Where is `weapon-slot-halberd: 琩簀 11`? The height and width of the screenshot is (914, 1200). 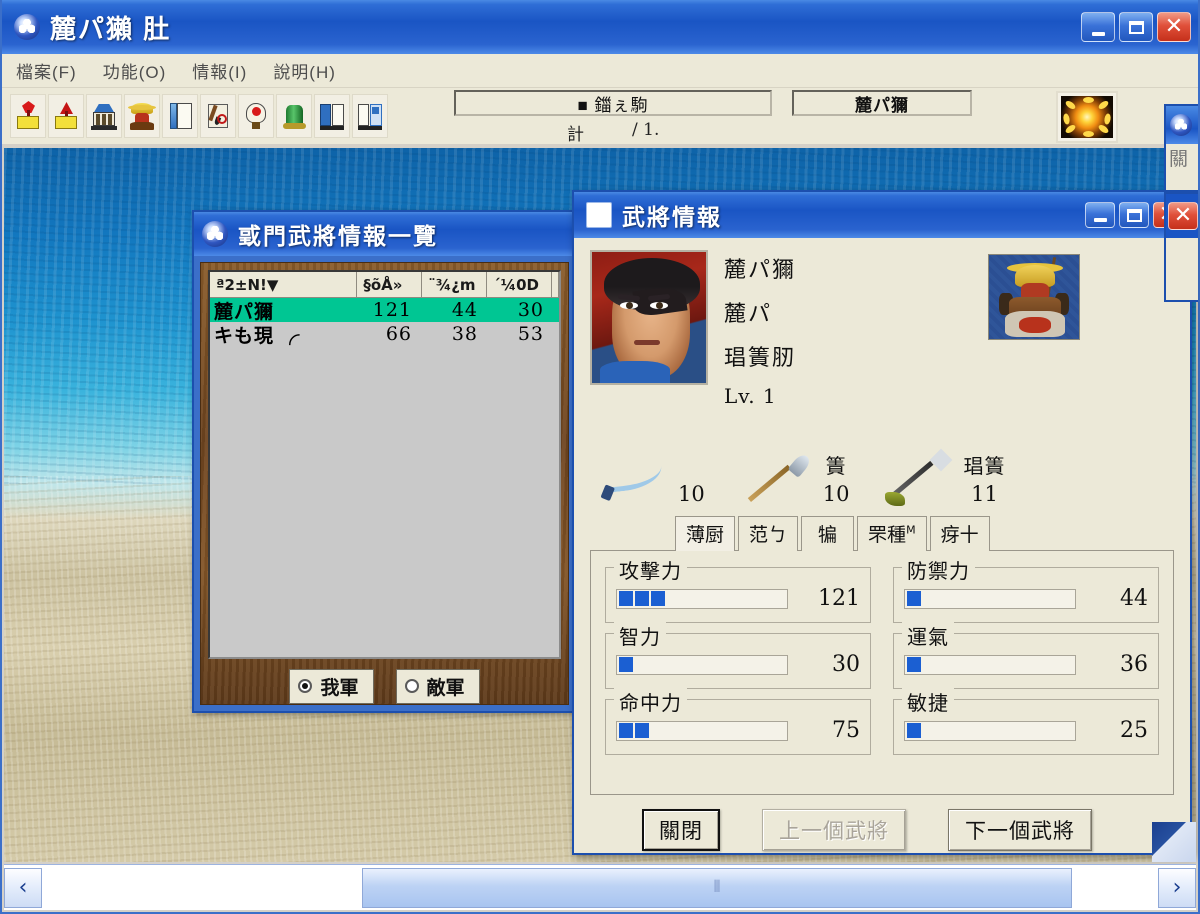
weapon-slot-halberd: 琩簀 11 is located at coordinates (944, 477).